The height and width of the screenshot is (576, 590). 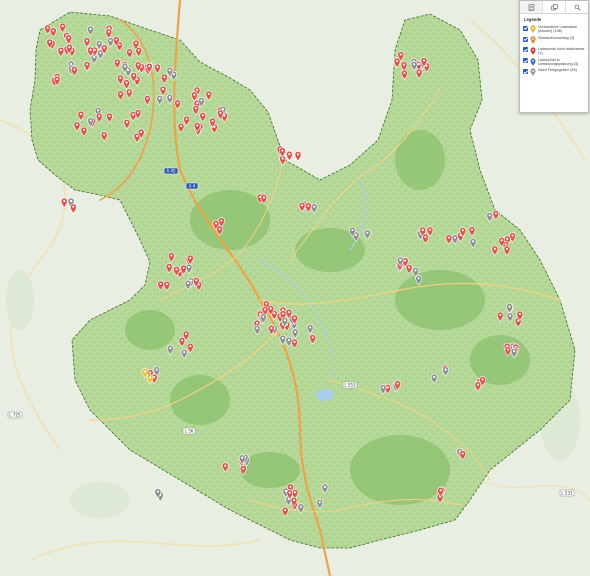 I want to click on panel-tabs, so click(x=554, y=7).